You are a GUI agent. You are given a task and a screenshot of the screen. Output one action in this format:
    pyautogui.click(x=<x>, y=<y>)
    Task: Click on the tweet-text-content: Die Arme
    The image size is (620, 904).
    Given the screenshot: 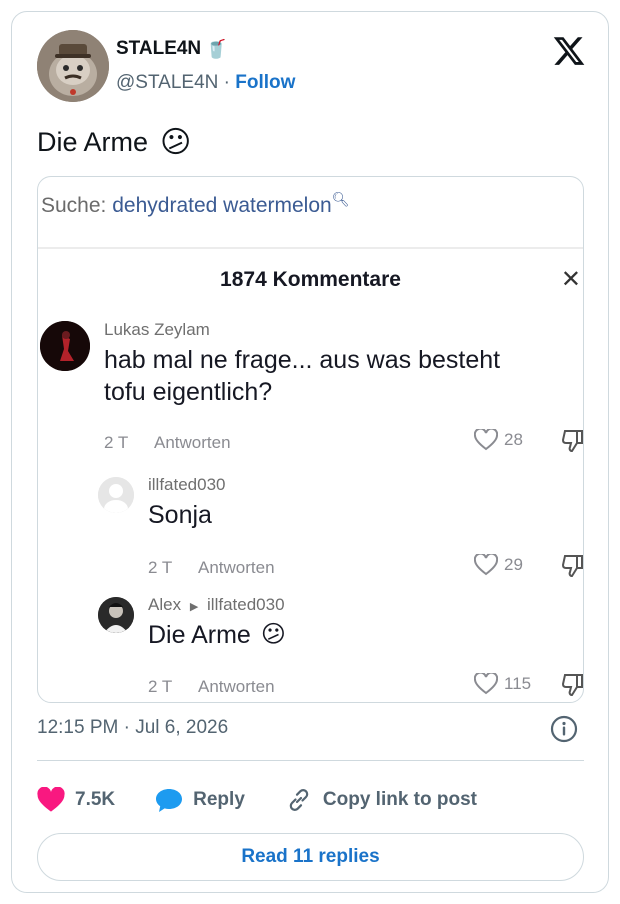 What is the action you would take?
    pyautogui.click(x=93, y=142)
    